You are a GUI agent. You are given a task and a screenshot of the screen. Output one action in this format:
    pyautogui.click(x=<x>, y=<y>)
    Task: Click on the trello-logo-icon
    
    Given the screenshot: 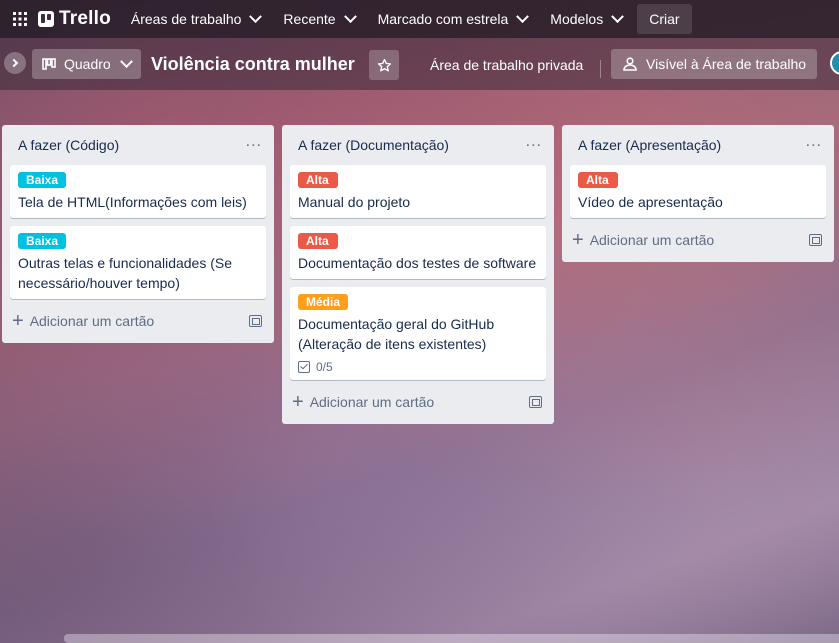 What is the action you would take?
    pyautogui.click(x=46, y=19)
    